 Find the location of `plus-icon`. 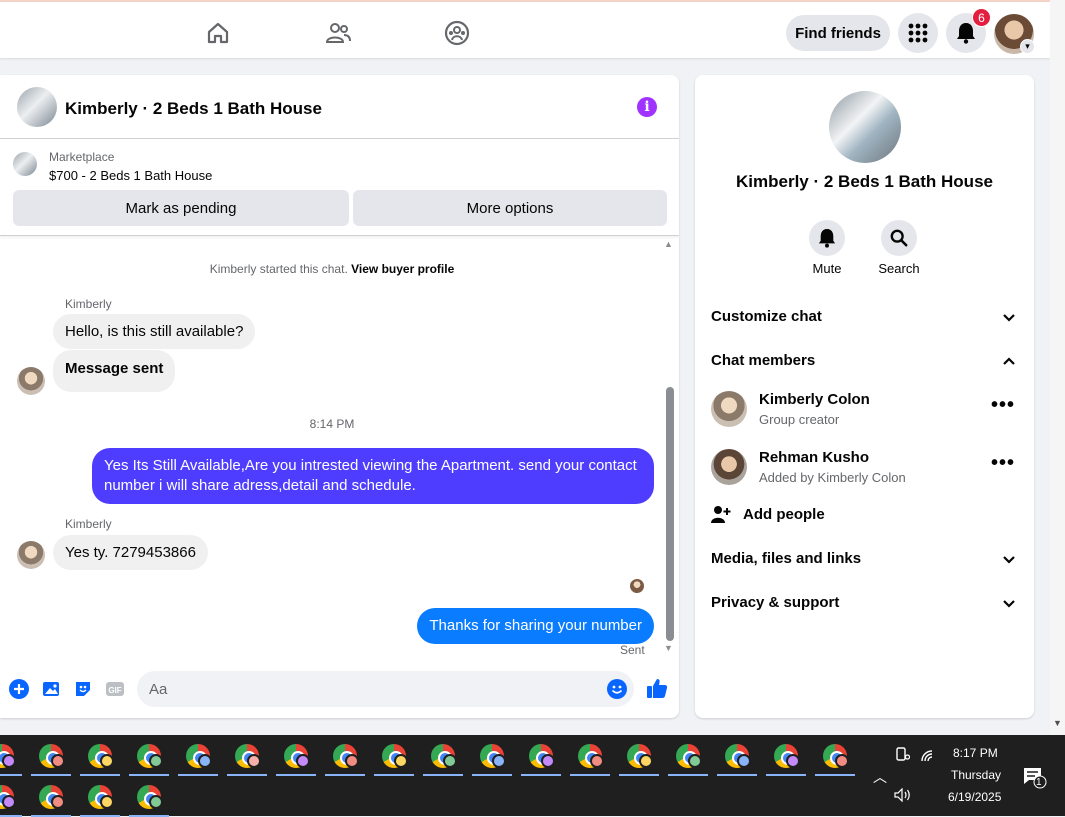

plus-icon is located at coordinates (19, 689).